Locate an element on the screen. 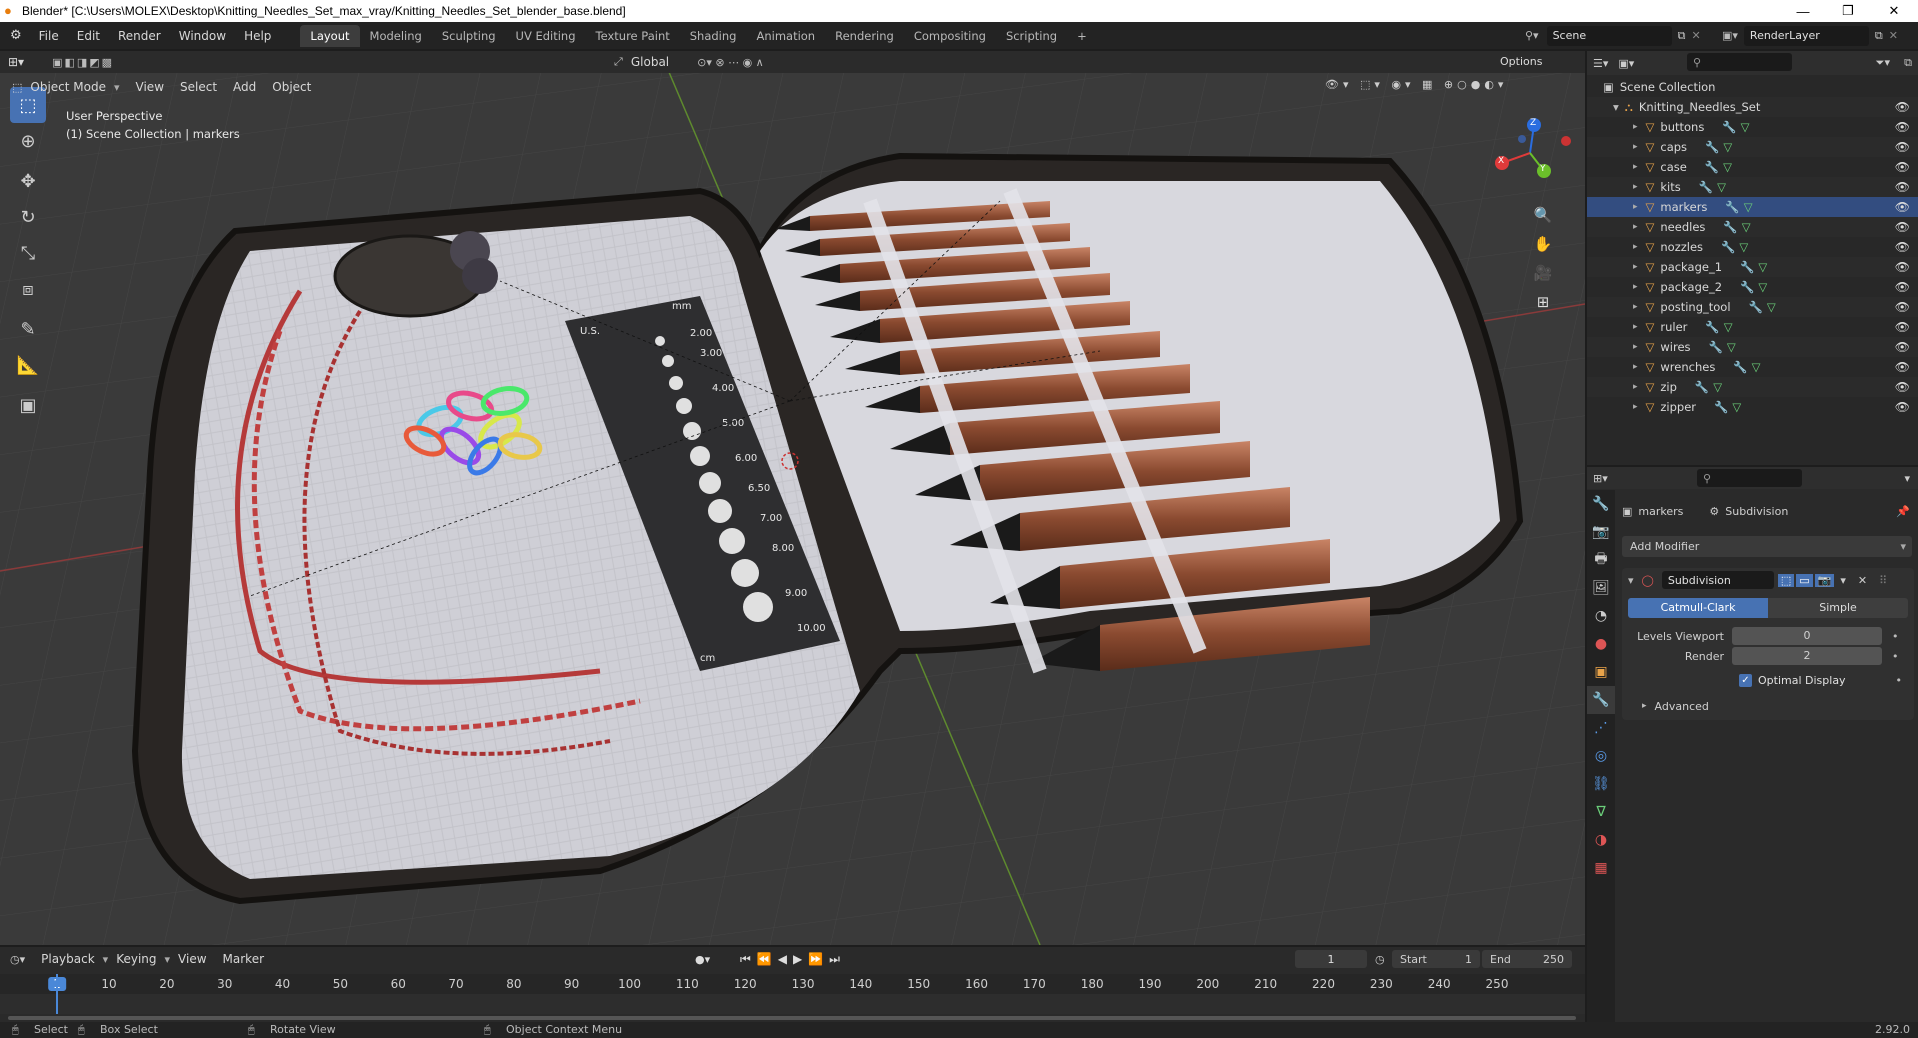  outliner-item-markers: ▸ ▽ markers 🔧 ▽ 👁 is located at coordinates (1752, 207).